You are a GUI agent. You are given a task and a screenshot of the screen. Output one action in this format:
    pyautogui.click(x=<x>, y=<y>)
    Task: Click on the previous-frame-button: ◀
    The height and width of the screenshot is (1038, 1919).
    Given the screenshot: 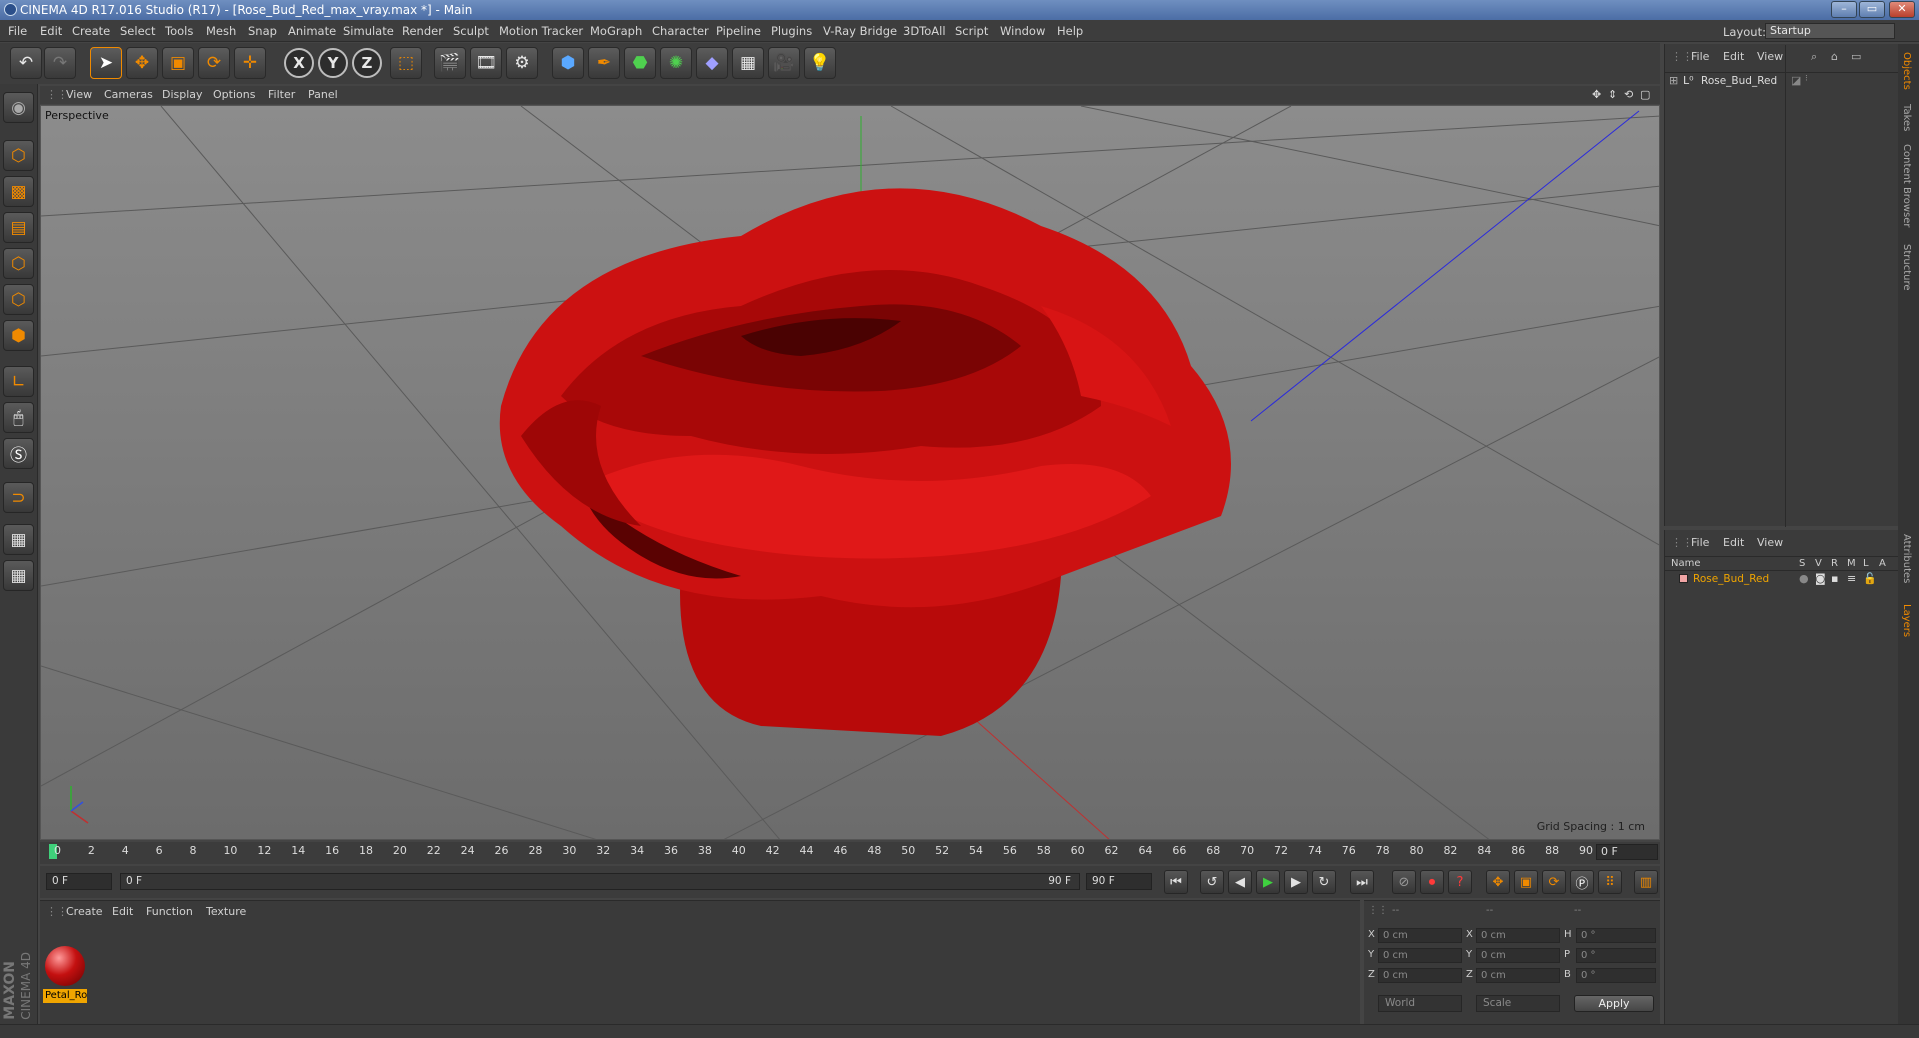 What is the action you would take?
    pyautogui.click(x=1240, y=882)
    